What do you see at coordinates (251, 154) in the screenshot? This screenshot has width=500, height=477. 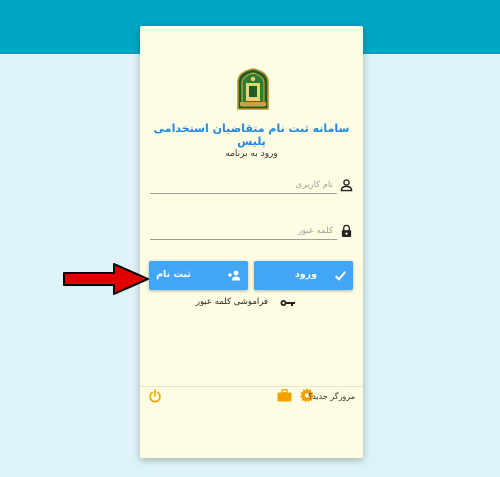 I see `login-subtitle: ورود به برنامه` at bounding box center [251, 154].